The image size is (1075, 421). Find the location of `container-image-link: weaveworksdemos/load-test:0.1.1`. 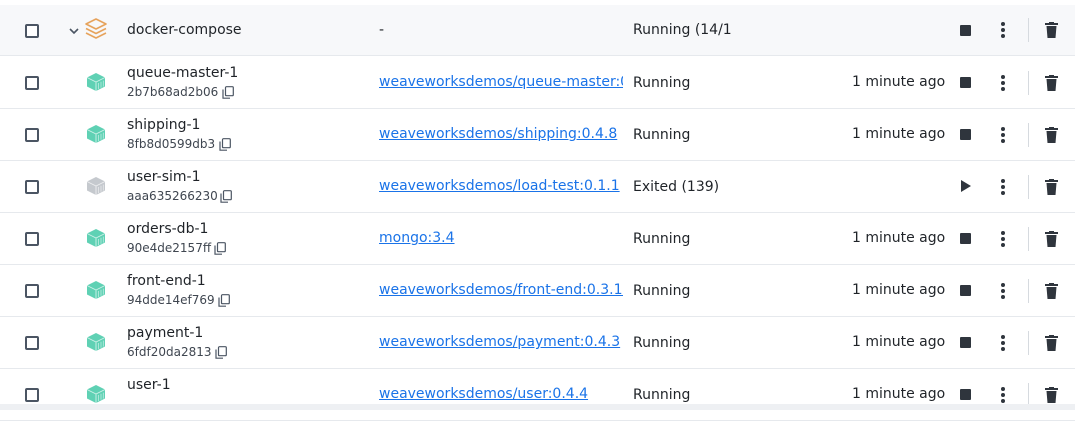

container-image-link: weaveworksdemos/load-test:0.1.1 is located at coordinates (501, 186).